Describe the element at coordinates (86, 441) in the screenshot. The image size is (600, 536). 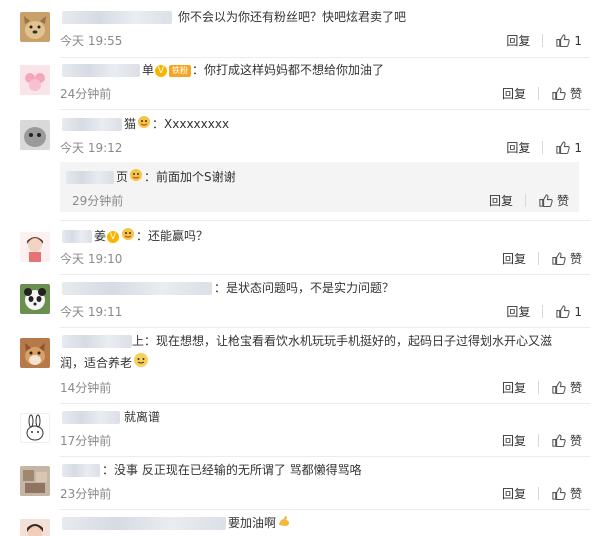
I see `comment-time: 17分钟前` at that location.